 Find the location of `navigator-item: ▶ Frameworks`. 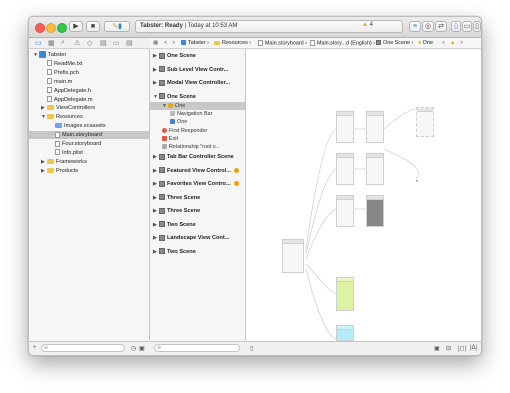

navigator-item: ▶ Frameworks is located at coordinates (89, 162).